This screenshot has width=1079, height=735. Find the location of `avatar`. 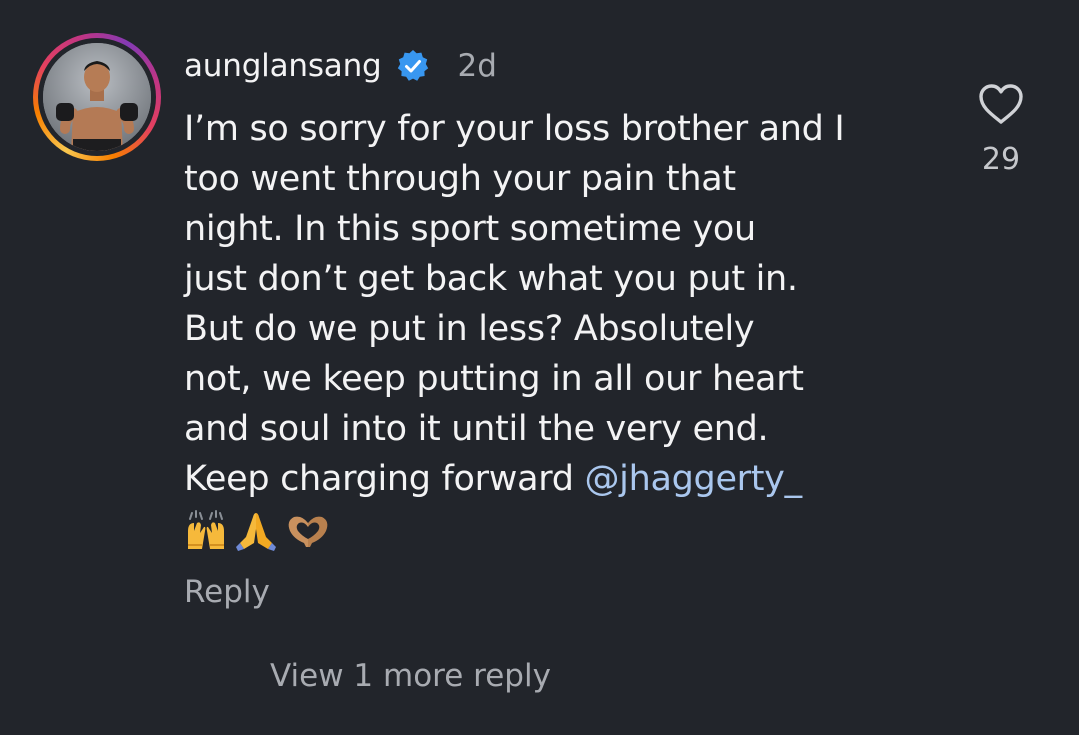

avatar is located at coordinates (97, 97).